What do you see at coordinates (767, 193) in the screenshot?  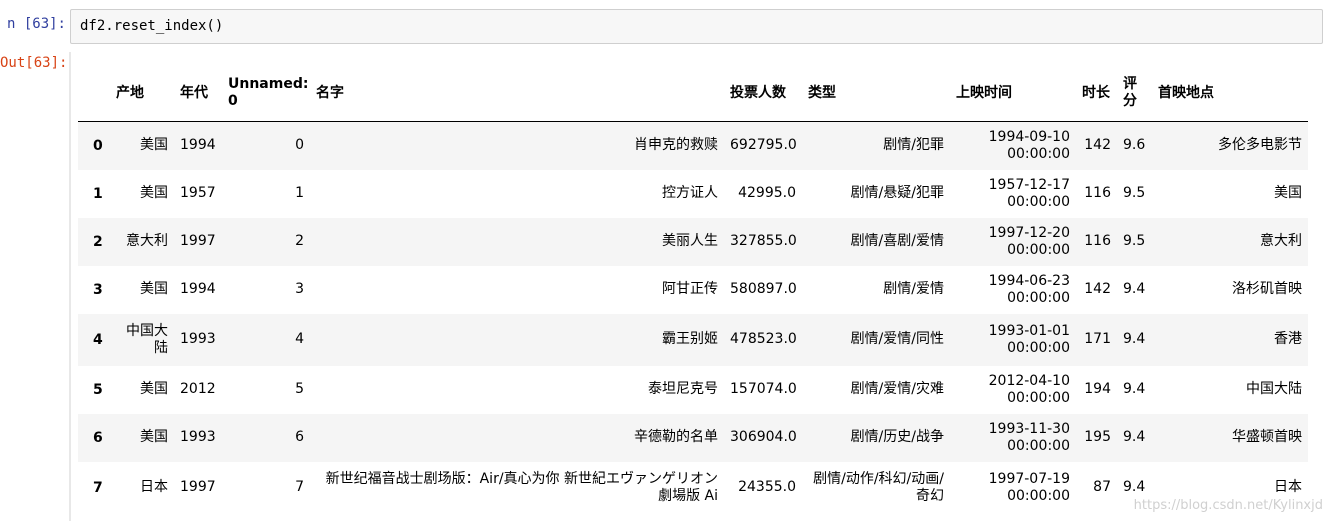 I see `cell-votes: 42995.0` at bounding box center [767, 193].